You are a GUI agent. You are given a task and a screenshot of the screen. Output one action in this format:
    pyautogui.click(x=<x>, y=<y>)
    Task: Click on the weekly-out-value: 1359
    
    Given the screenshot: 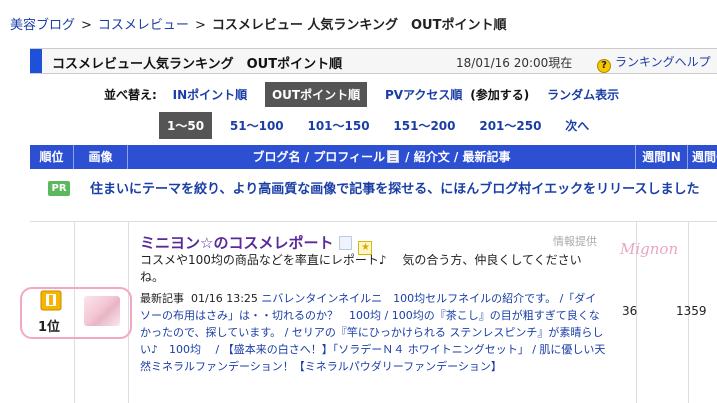 What is the action you would take?
    pyautogui.click(x=691, y=311)
    